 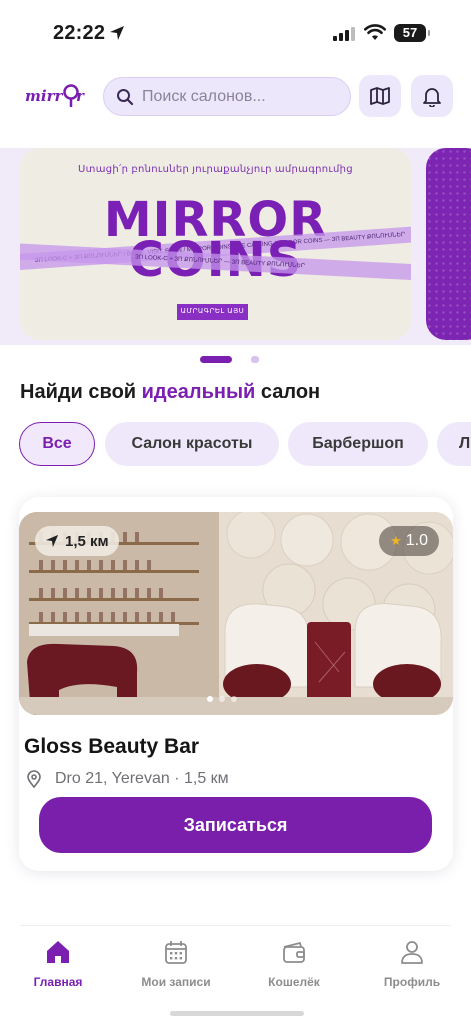 What do you see at coordinates (375, 32) in the screenshot?
I see `wifi-icon` at bounding box center [375, 32].